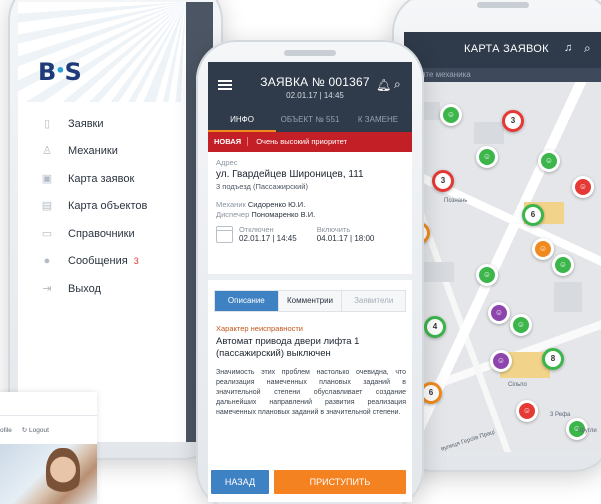 The width and height of the screenshot is (601, 504). I want to click on web-user-links: ofile ↻ Logout, so click(24, 430).